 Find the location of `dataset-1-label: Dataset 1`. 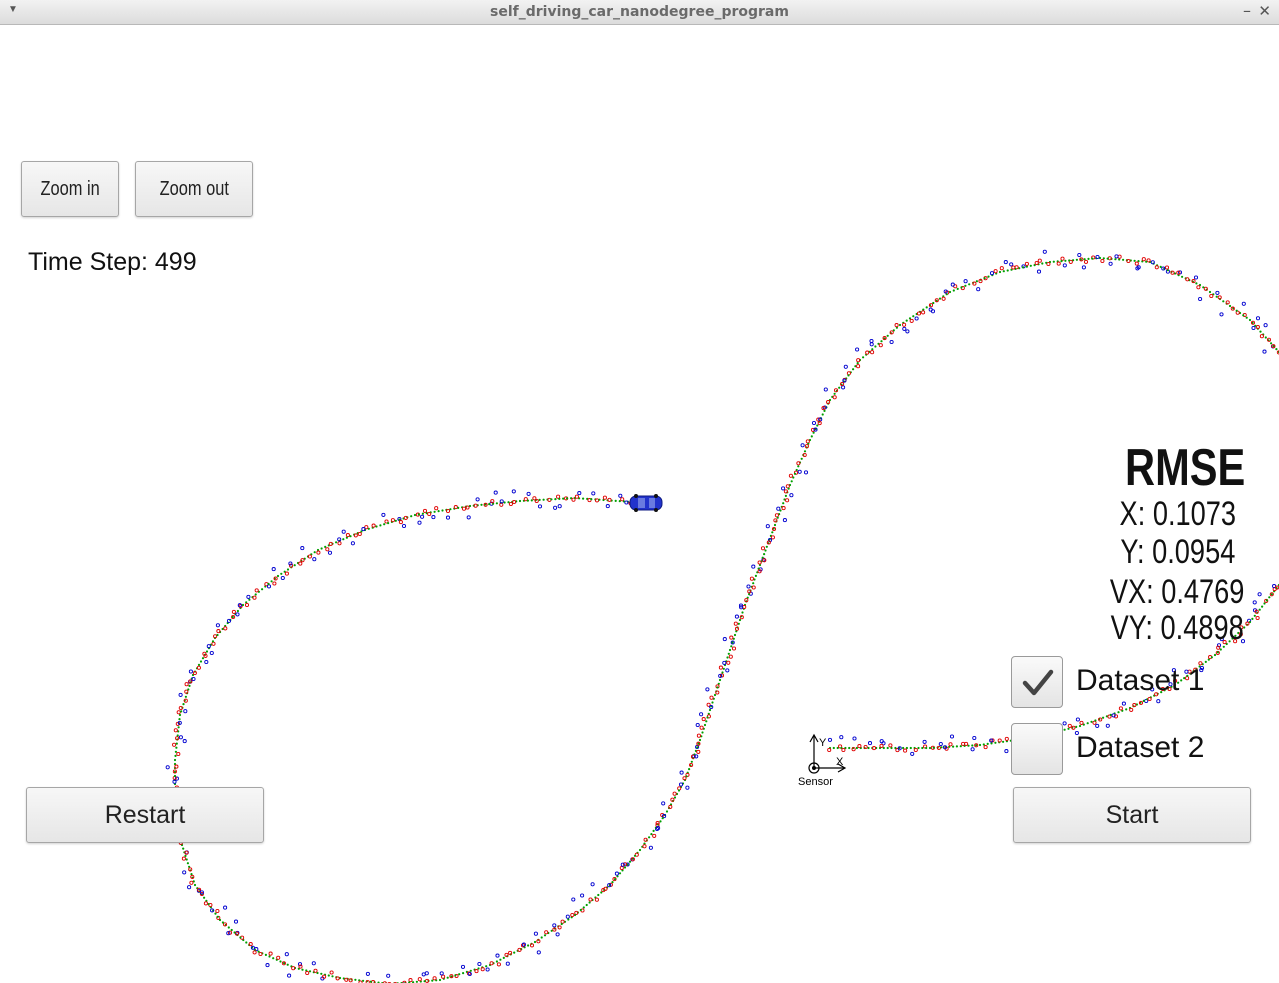

dataset-1-label: Dataset 1 is located at coordinates (1140, 681).